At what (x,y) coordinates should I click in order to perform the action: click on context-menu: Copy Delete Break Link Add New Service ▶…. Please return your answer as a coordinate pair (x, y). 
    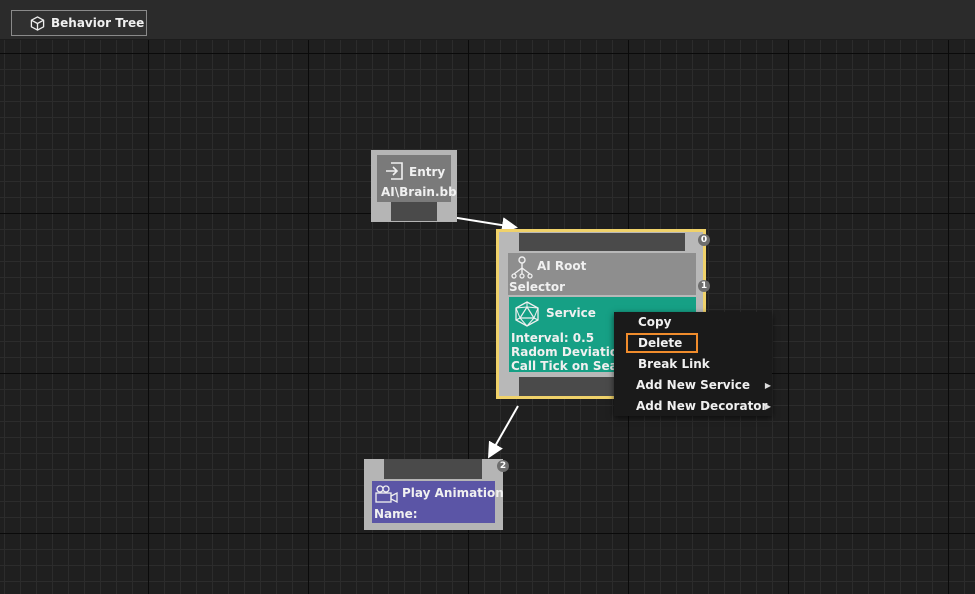
    Looking at the image, I should click on (693, 364).